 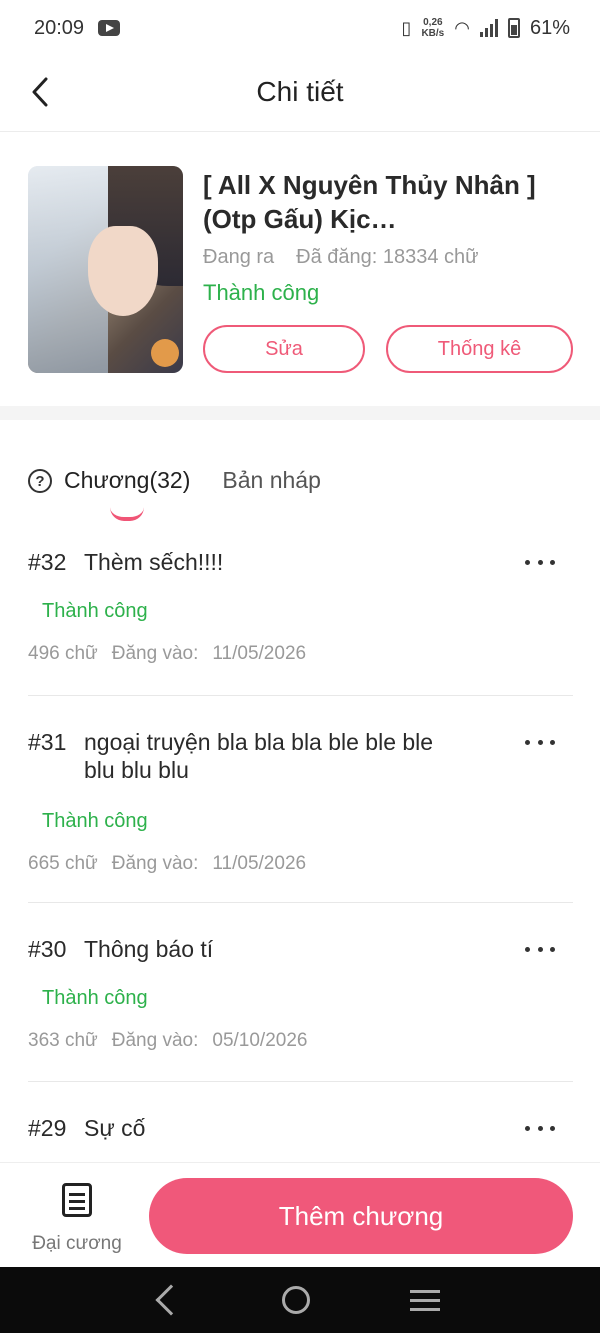 What do you see at coordinates (513, 28) in the screenshot?
I see `battery-icon` at bounding box center [513, 28].